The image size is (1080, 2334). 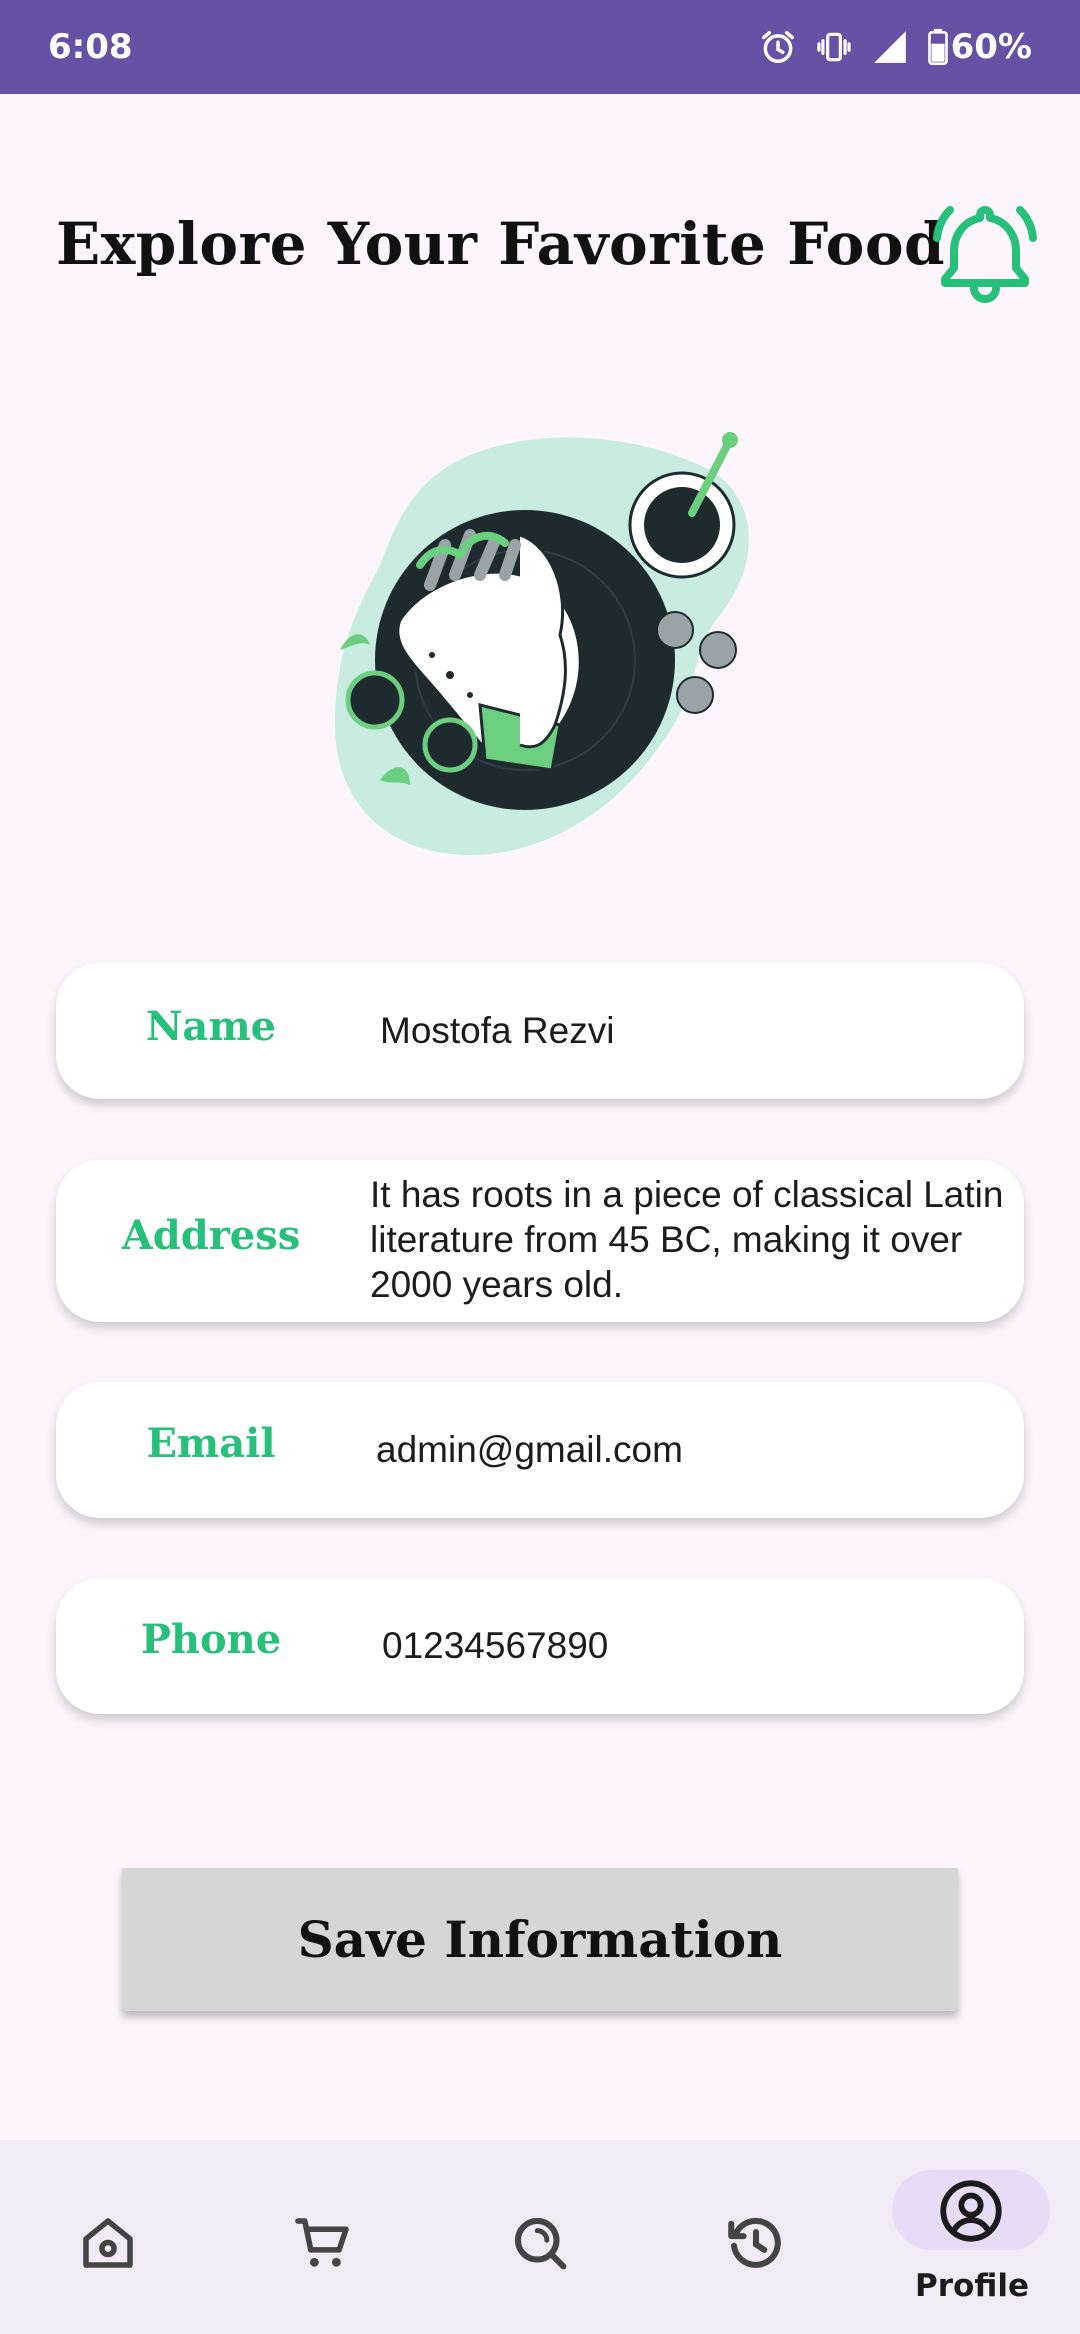 I want to click on battery-indicator: 60%, so click(x=979, y=47).